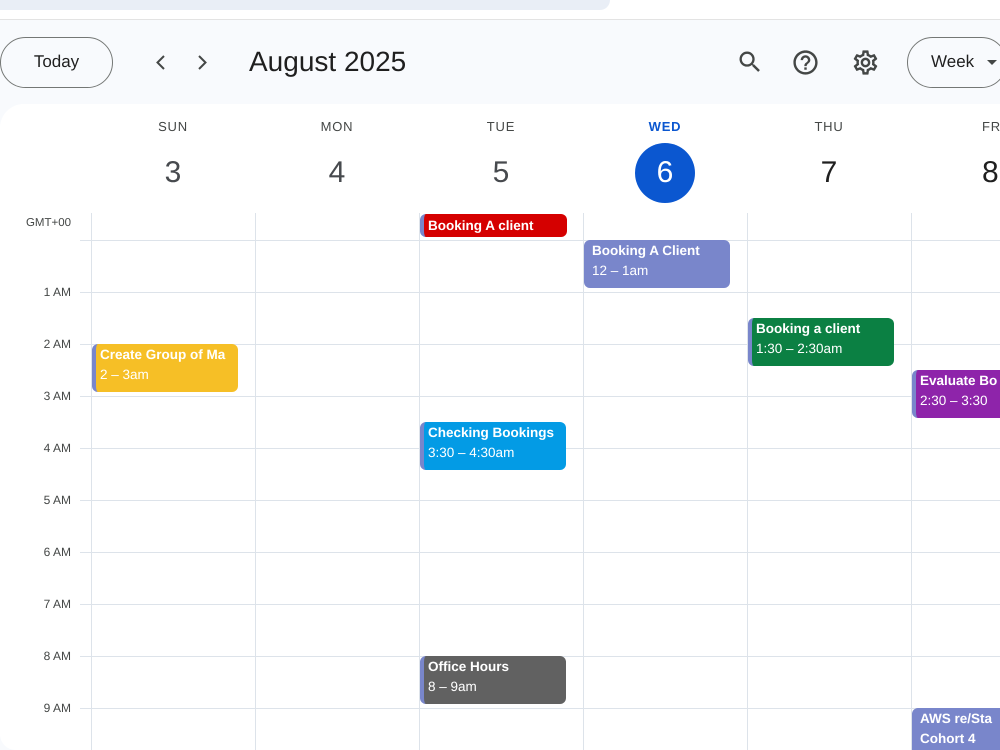  What do you see at coordinates (57, 605) in the screenshot?
I see `hour-label: 7 AM` at bounding box center [57, 605].